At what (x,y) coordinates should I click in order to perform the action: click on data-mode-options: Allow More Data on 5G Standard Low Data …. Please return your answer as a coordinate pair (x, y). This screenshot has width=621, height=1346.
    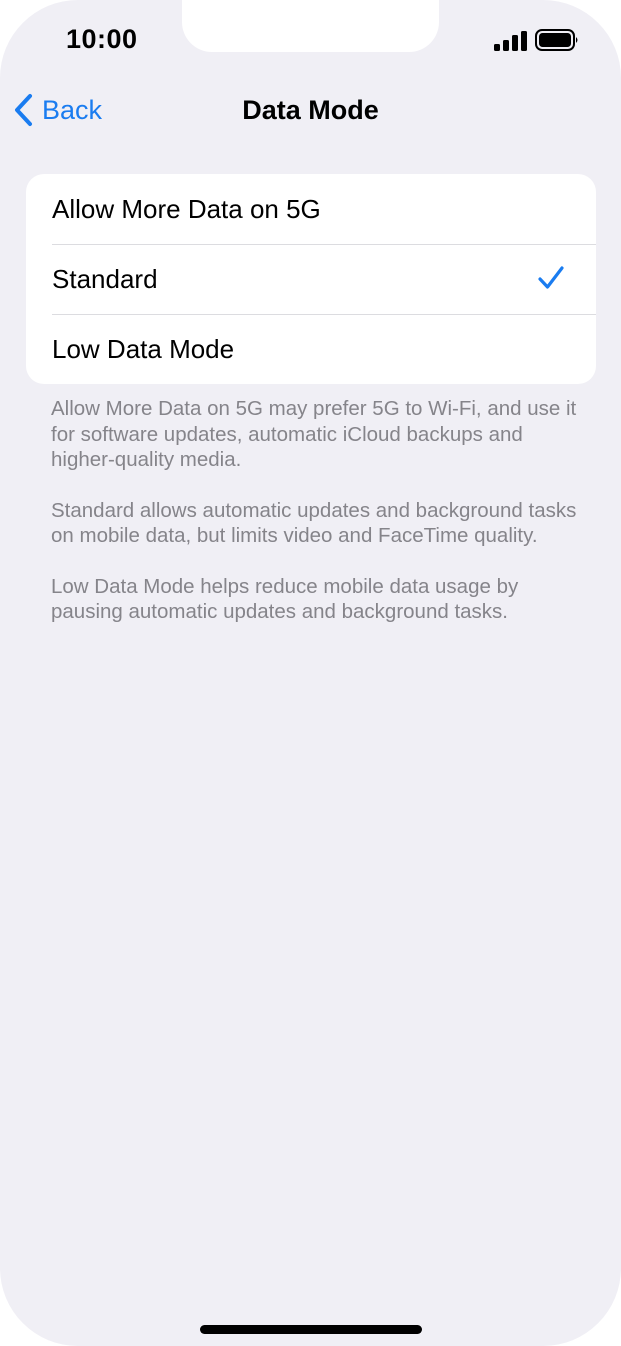
    Looking at the image, I should click on (311, 279).